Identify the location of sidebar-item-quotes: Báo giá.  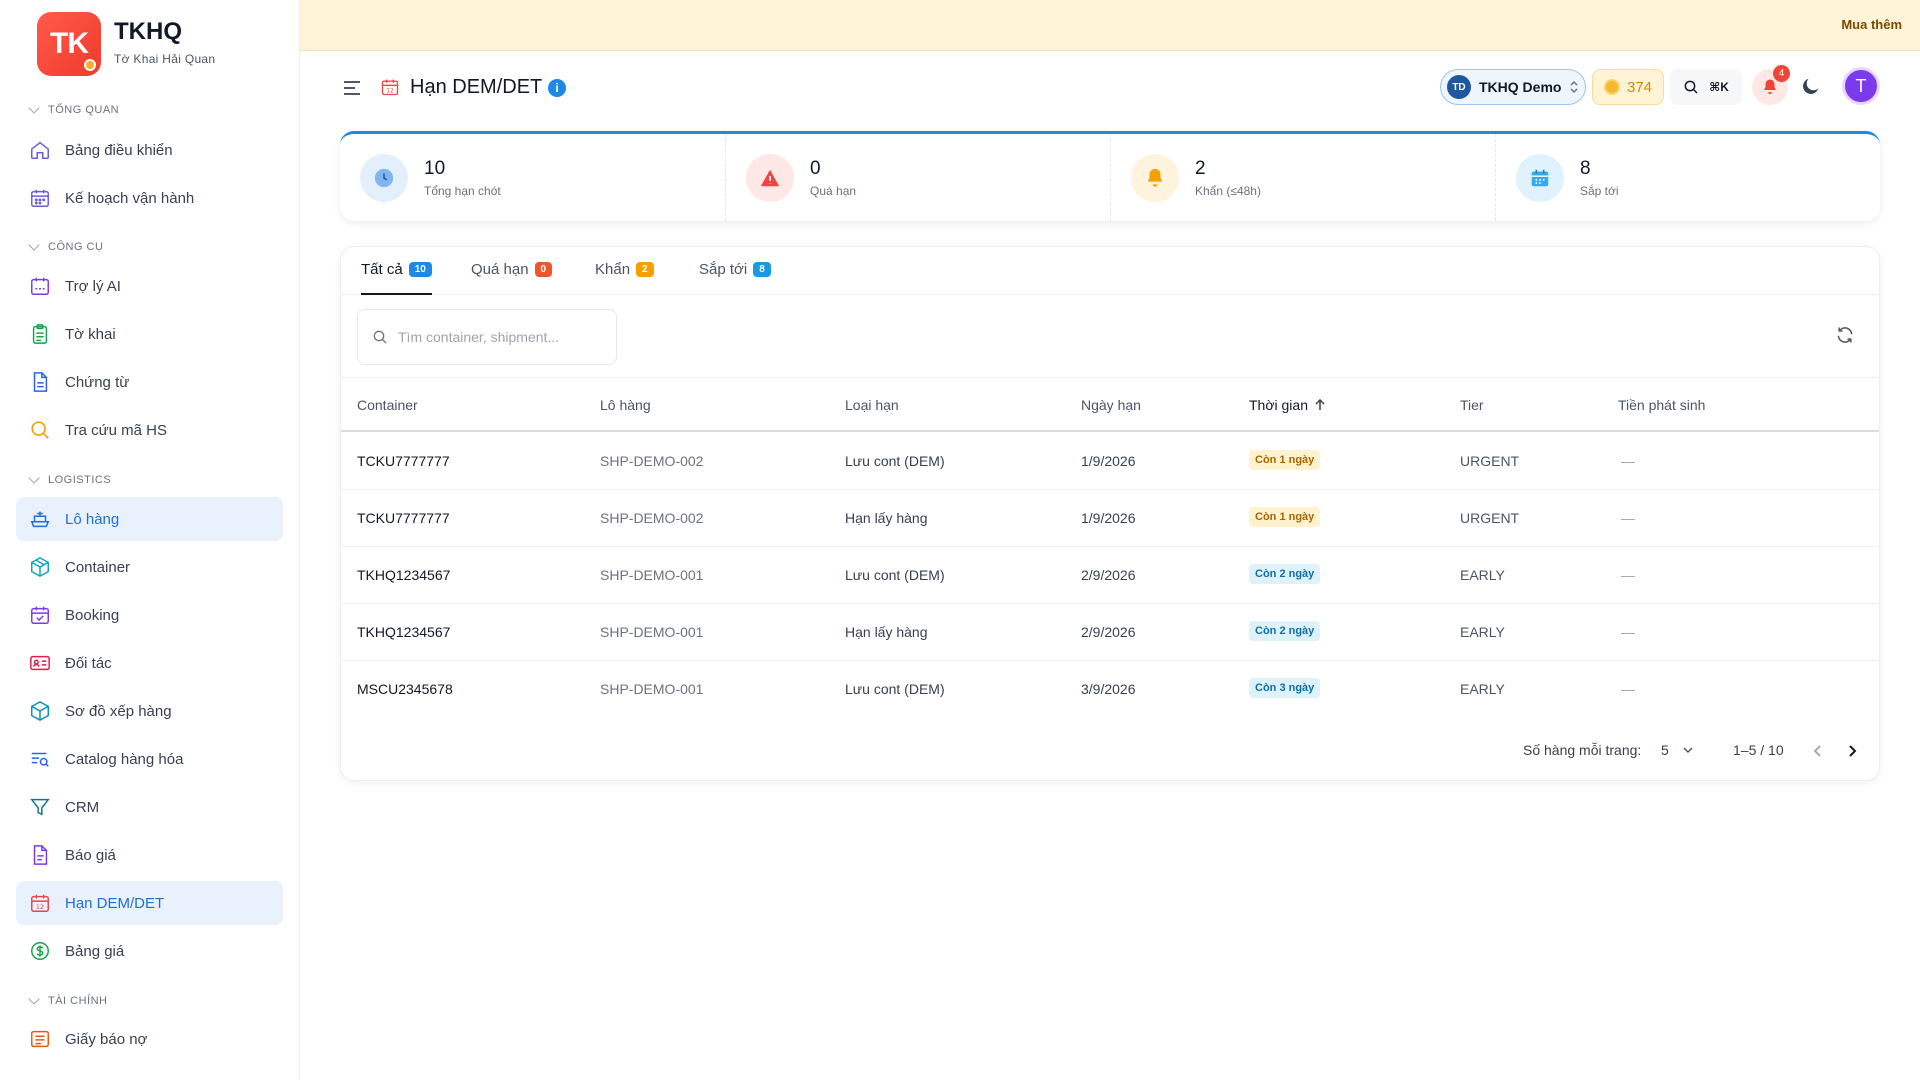
(149, 855).